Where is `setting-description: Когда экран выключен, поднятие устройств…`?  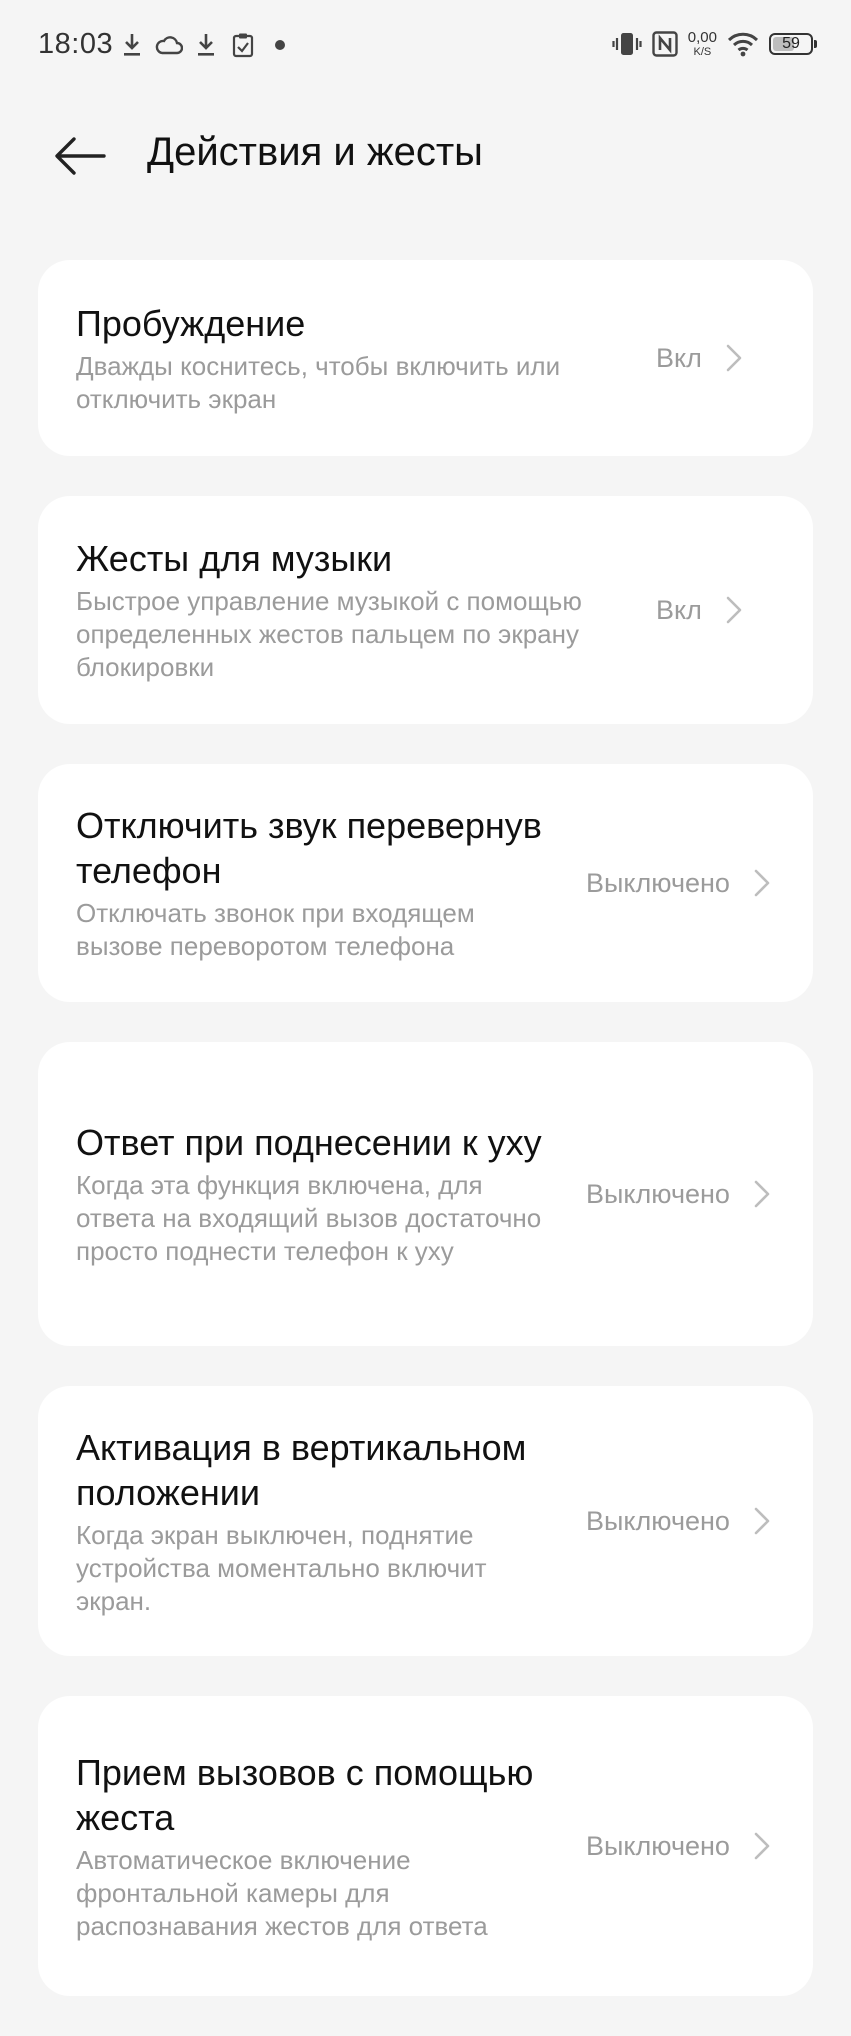 setting-description: Когда экран выключен, поднятие устройств… is located at coordinates (281, 1567).